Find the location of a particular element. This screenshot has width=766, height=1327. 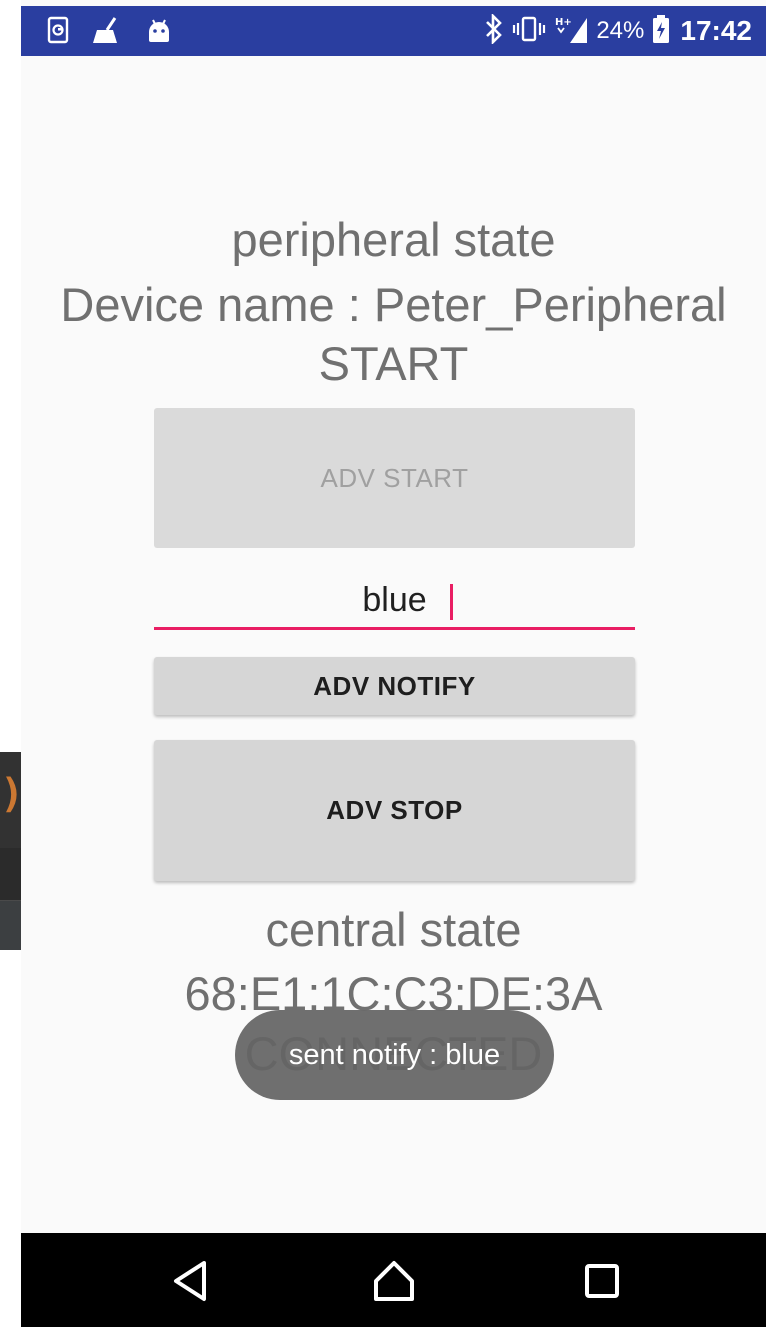

recents-icon is located at coordinates (602, 1281).